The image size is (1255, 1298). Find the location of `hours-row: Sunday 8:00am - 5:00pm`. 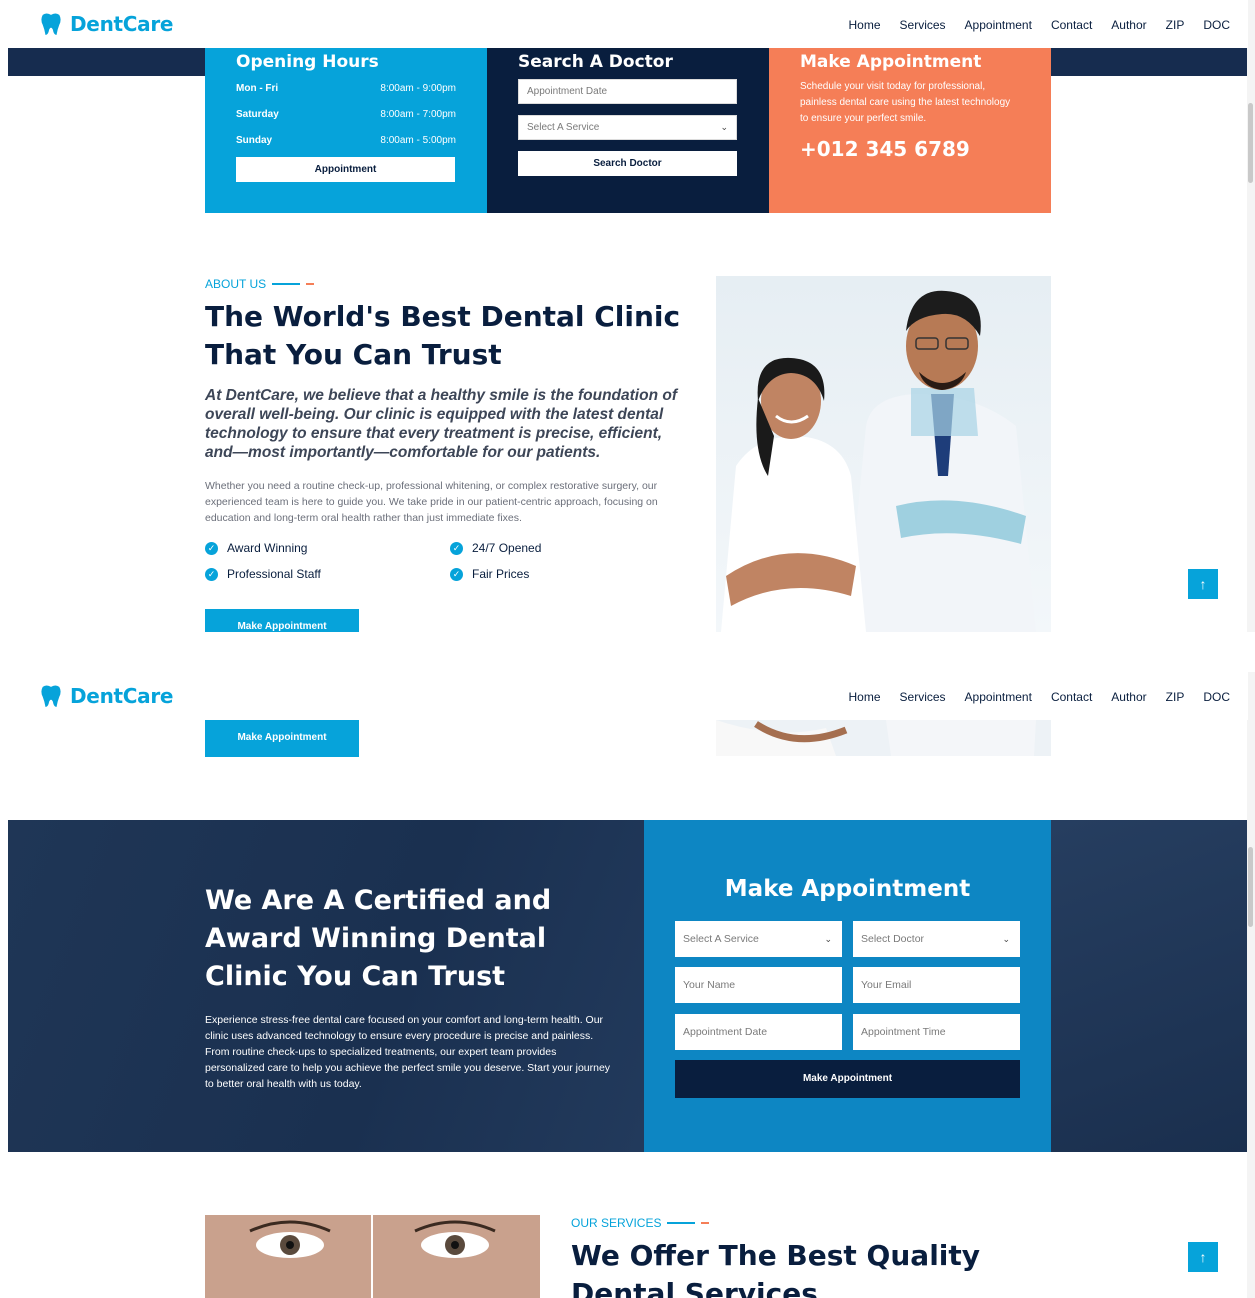

hours-row: Sunday 8:00am - 5:00pm is located at coordinates (346, 140).